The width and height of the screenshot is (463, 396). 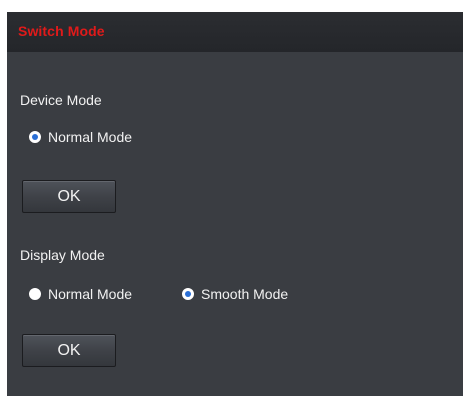 I want to click on display-mode-label: Display Mode, so click(x=62, y=255).